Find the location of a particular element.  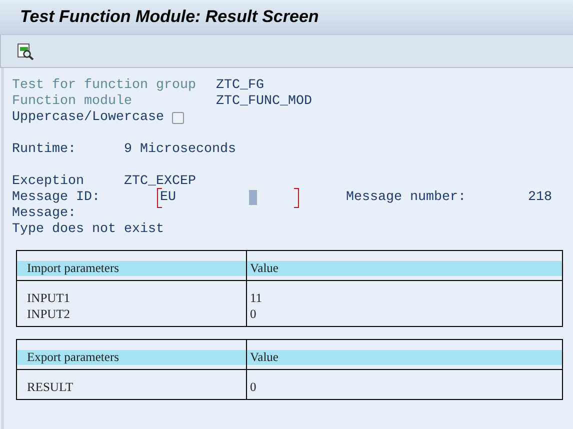

field-value: ZTC_FUNC_MOD is located at coordinates (264, 102).